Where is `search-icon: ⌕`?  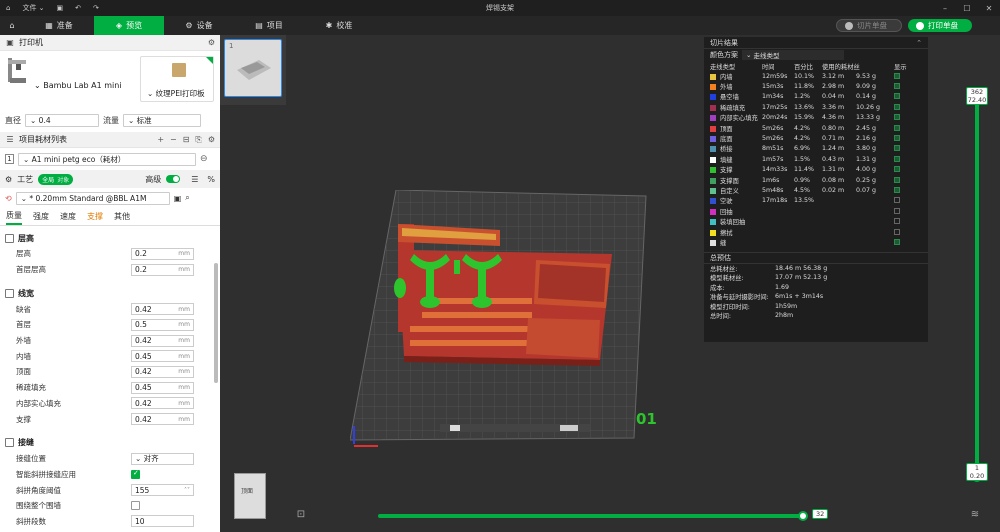
search-icon: ⌕ is located at coordinates (187, 198).